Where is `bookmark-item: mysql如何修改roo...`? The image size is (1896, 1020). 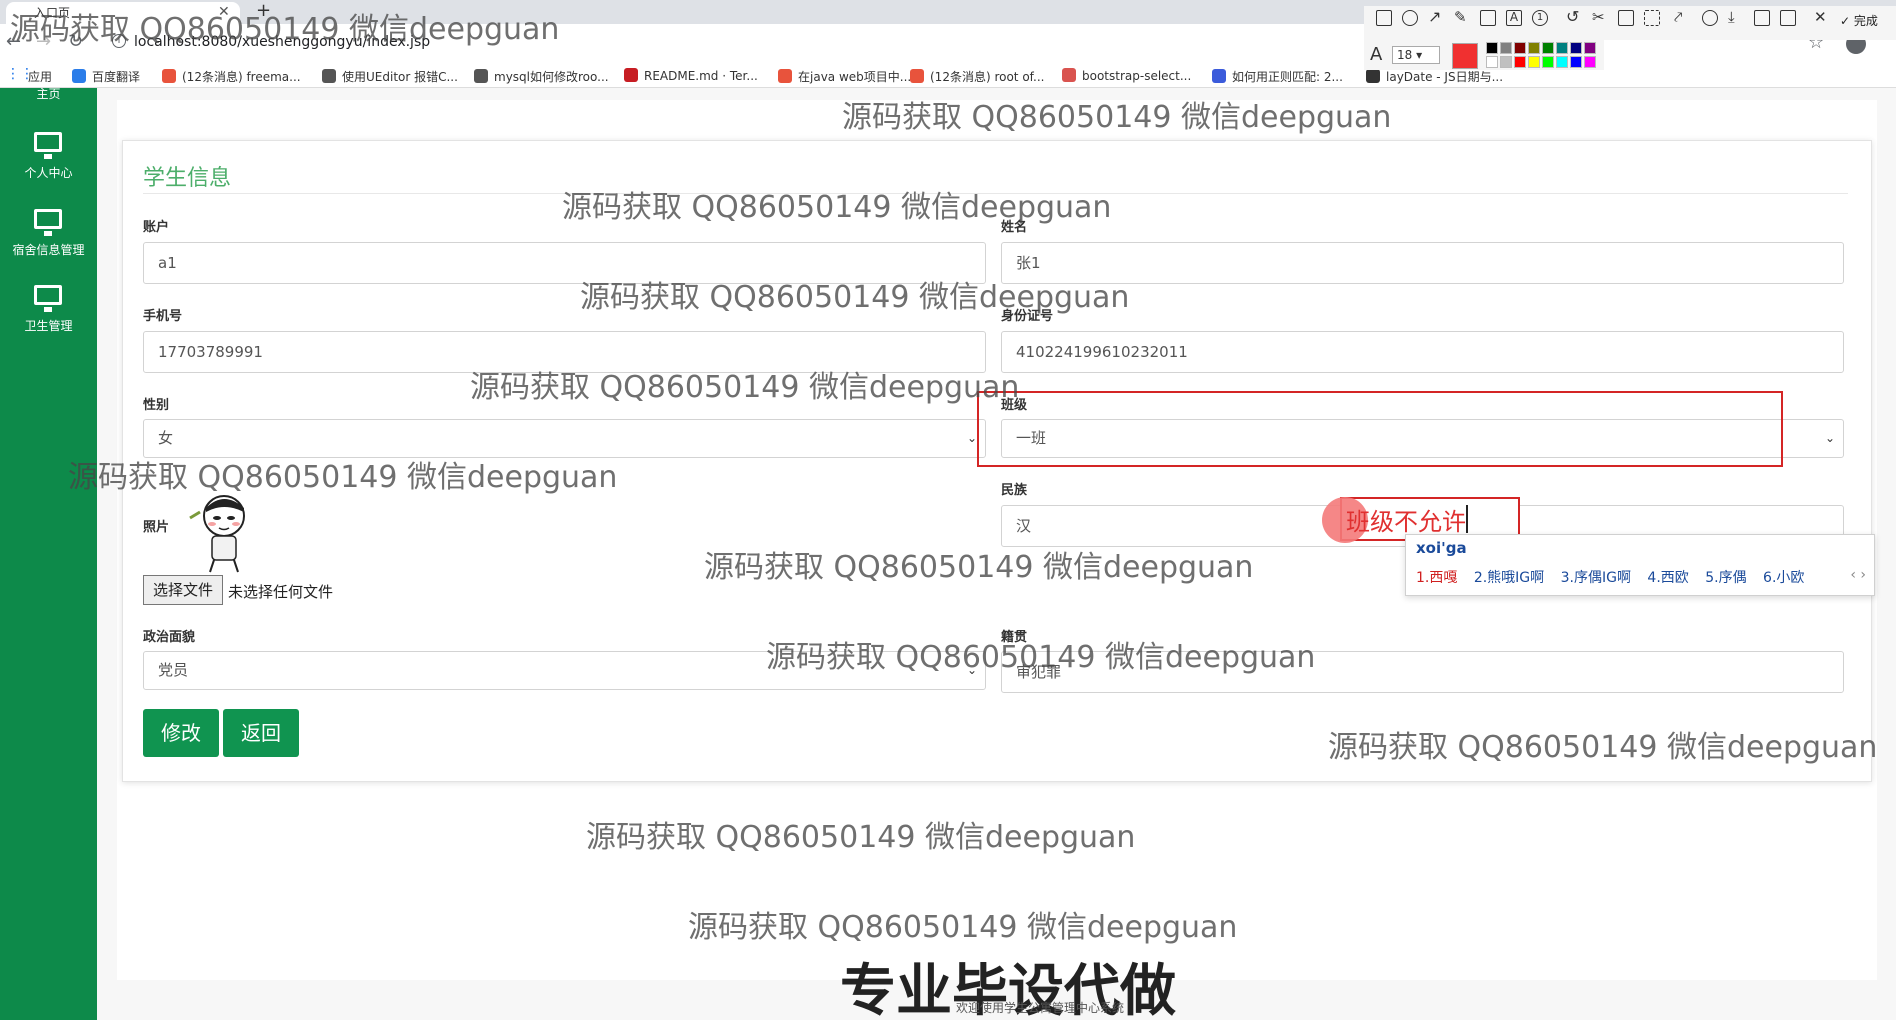
bookmark-item: mysql如何修改roo... is located at coordinates (541, 76).